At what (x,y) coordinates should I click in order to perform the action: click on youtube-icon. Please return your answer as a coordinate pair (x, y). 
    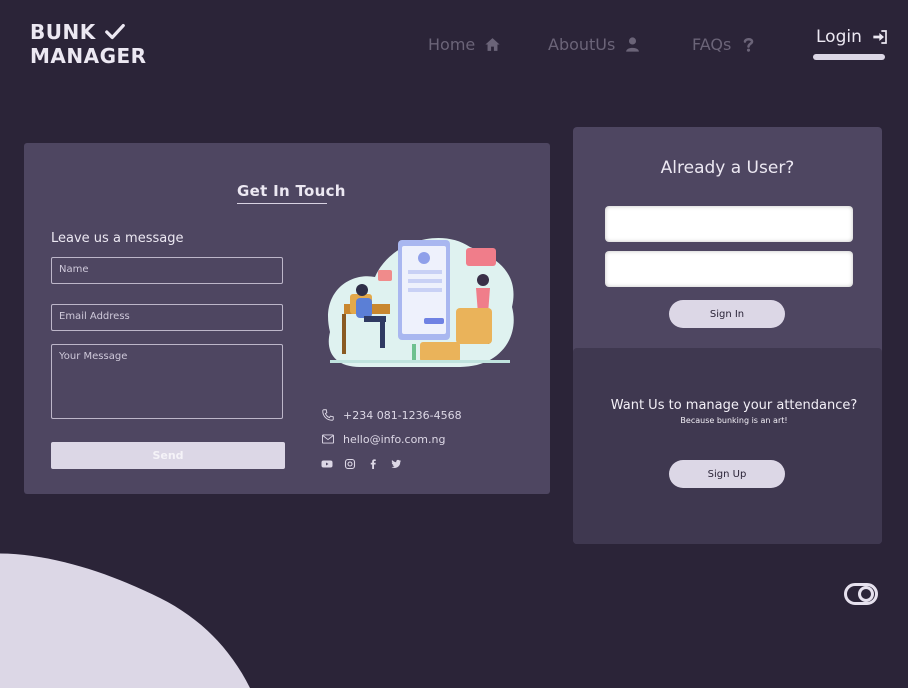
    Looking at the image, I should click on (327, 464).